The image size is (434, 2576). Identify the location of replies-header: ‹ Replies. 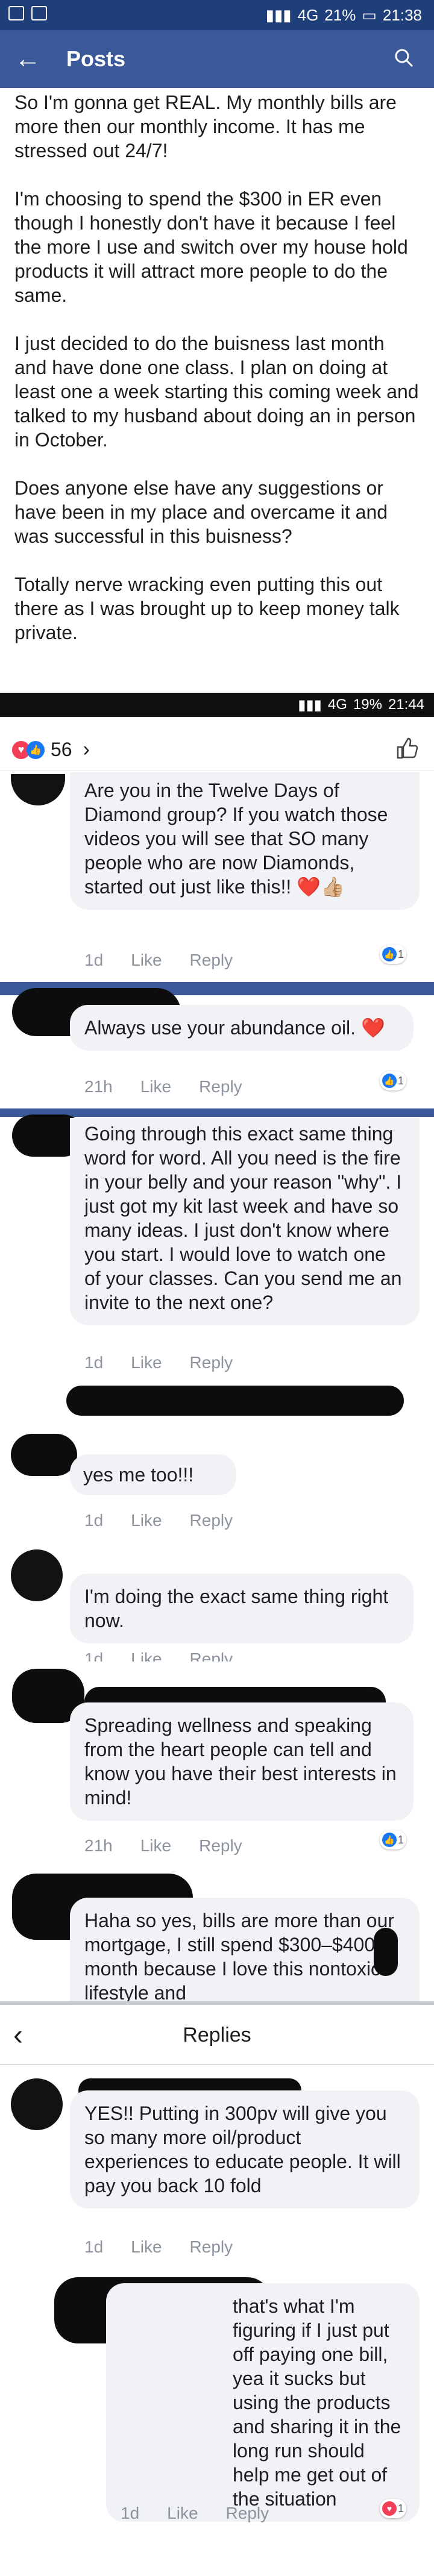
(217, 2036).